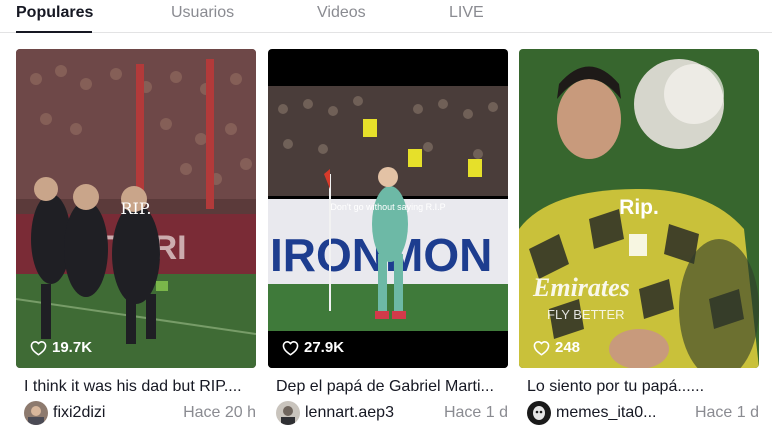 This screenshot has height=445, width=772. What do you see at coordinates (140, 413) in the screenshot?
I see `video-meta: fixi2dizi Hace 20 h` at bounding box center [140, 413].